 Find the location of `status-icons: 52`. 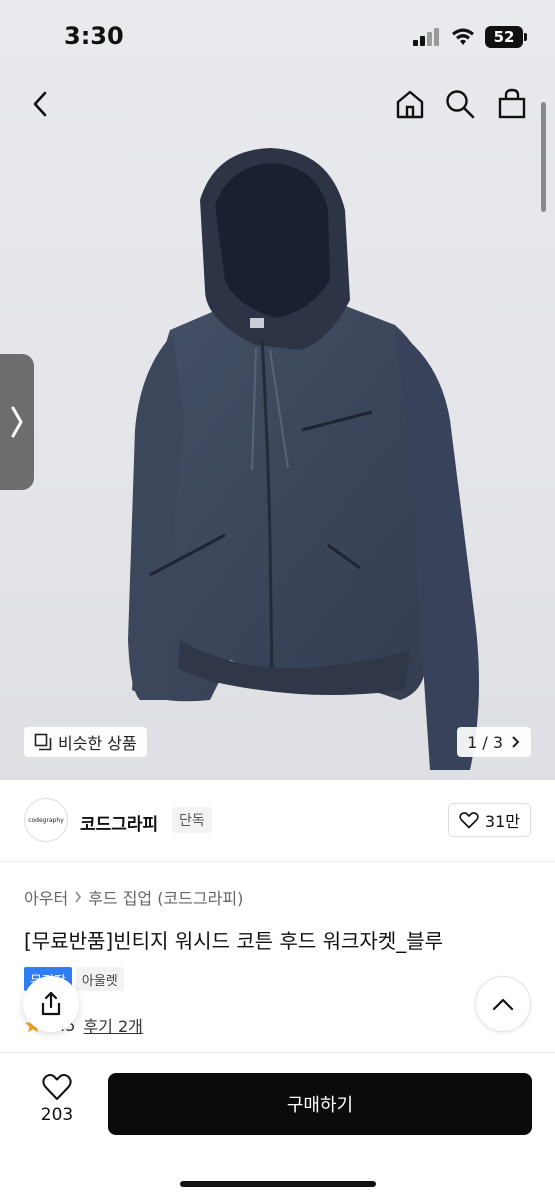

status-icons: 52 is located at coordinates (470, 37).